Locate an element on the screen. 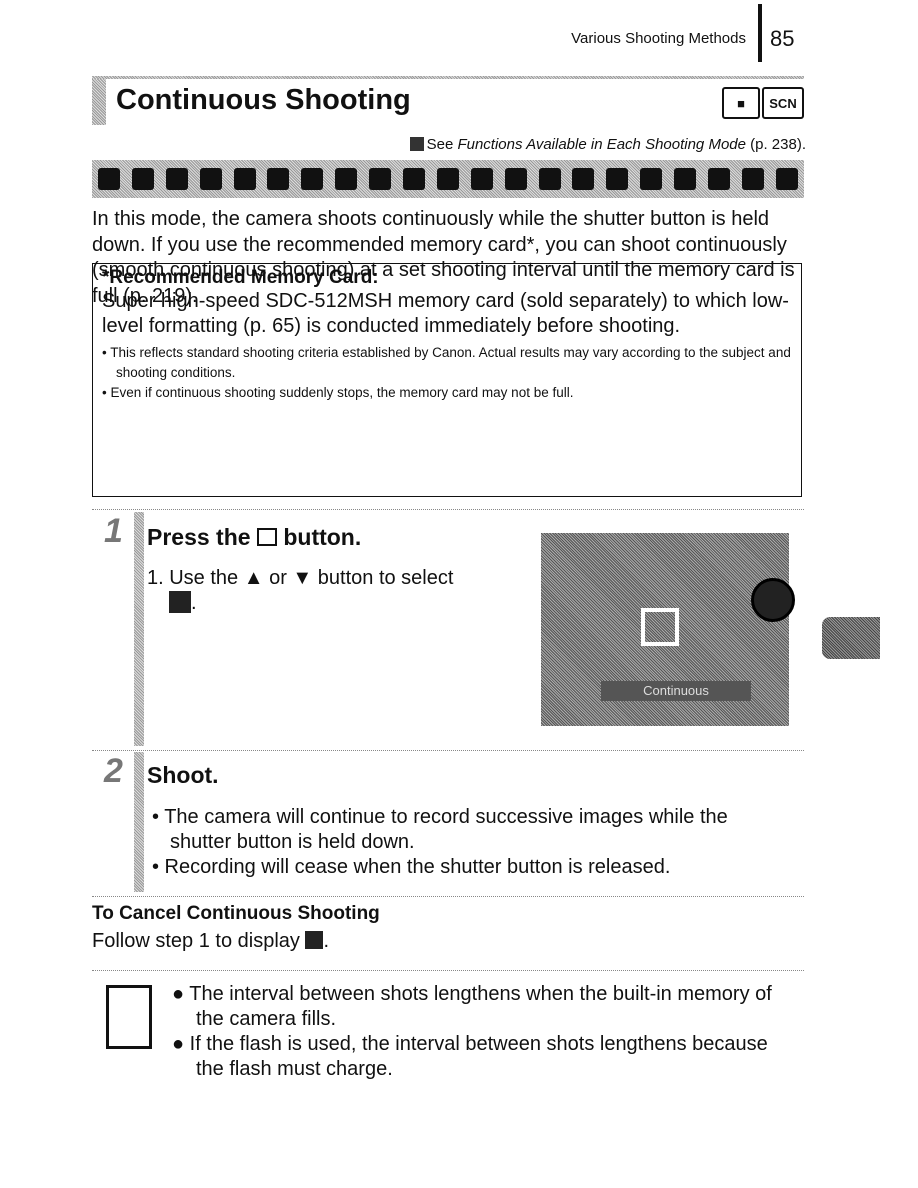 The width and height of the screenshot is (918, 1188). arrow-icon is located at coordinates (416, 144).